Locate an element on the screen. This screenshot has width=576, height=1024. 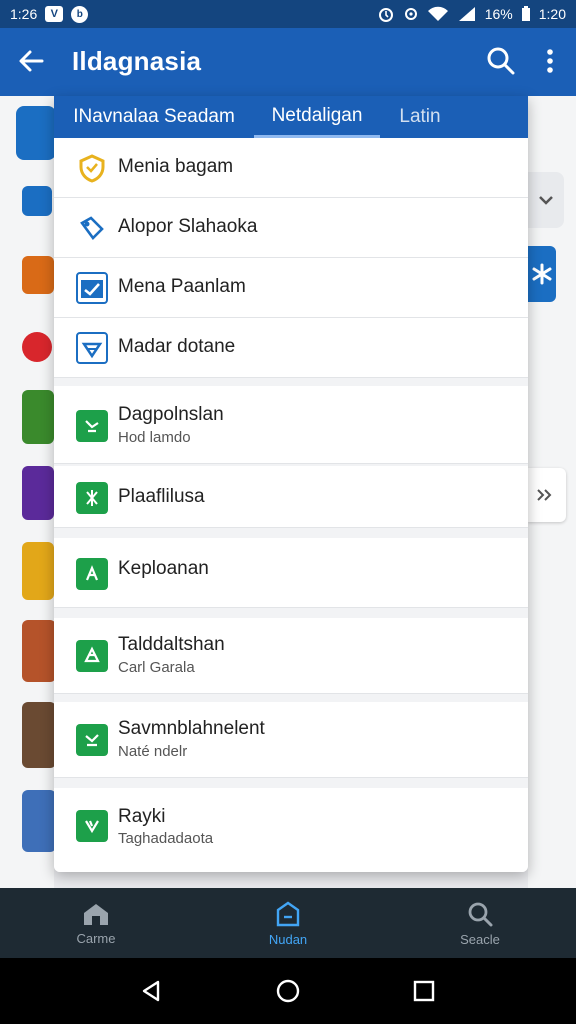
panel-tabs: INavnalaa Seadam Netdaligan Latin is located at coordinates (291, 117).